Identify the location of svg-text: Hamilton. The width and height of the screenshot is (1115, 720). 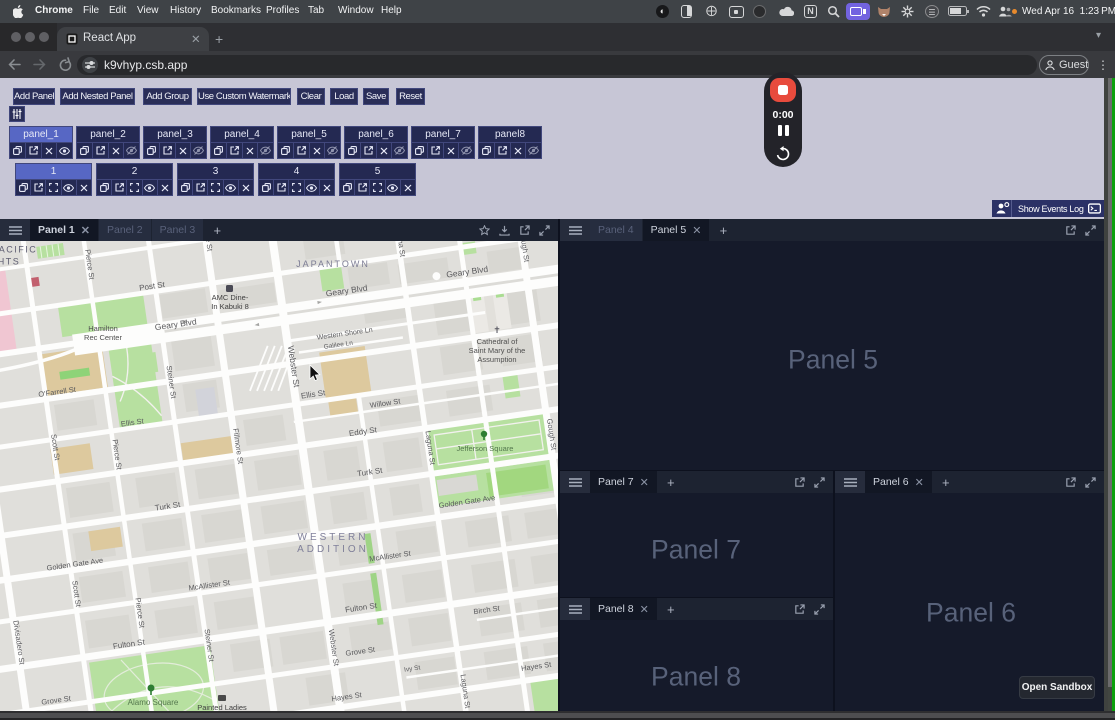
(103, 328).